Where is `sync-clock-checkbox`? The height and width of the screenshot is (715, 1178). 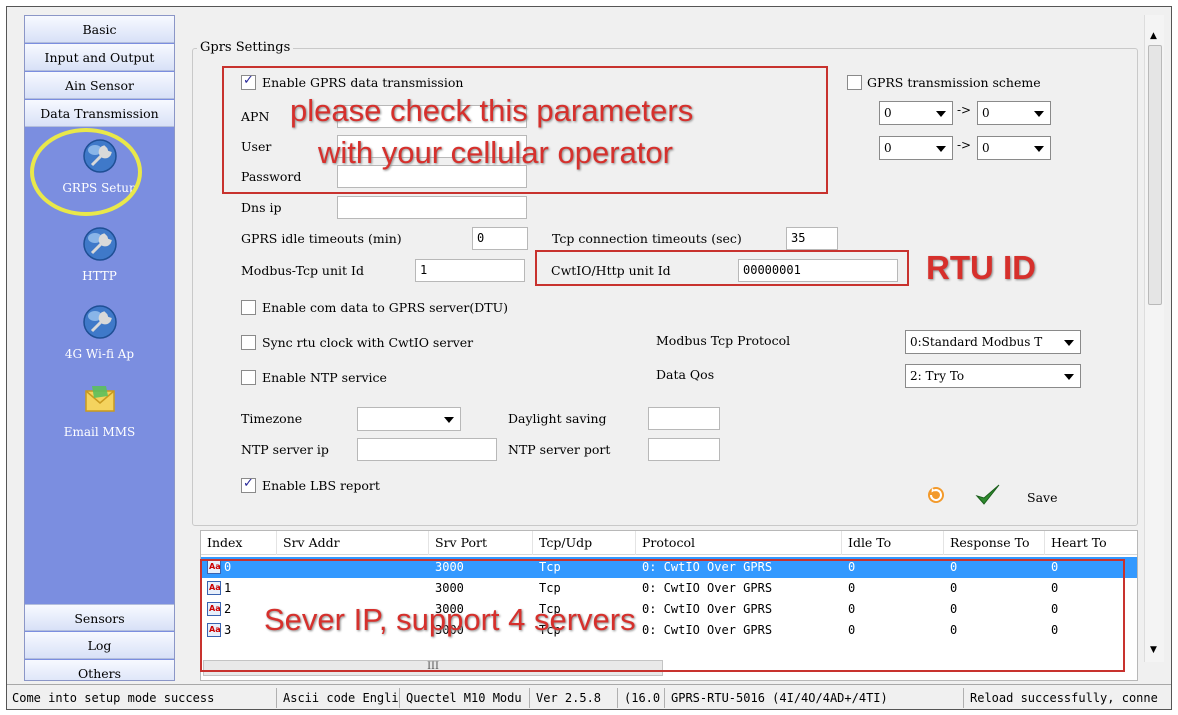 sync-clock-checkbox is located at coordinates (248, 342).